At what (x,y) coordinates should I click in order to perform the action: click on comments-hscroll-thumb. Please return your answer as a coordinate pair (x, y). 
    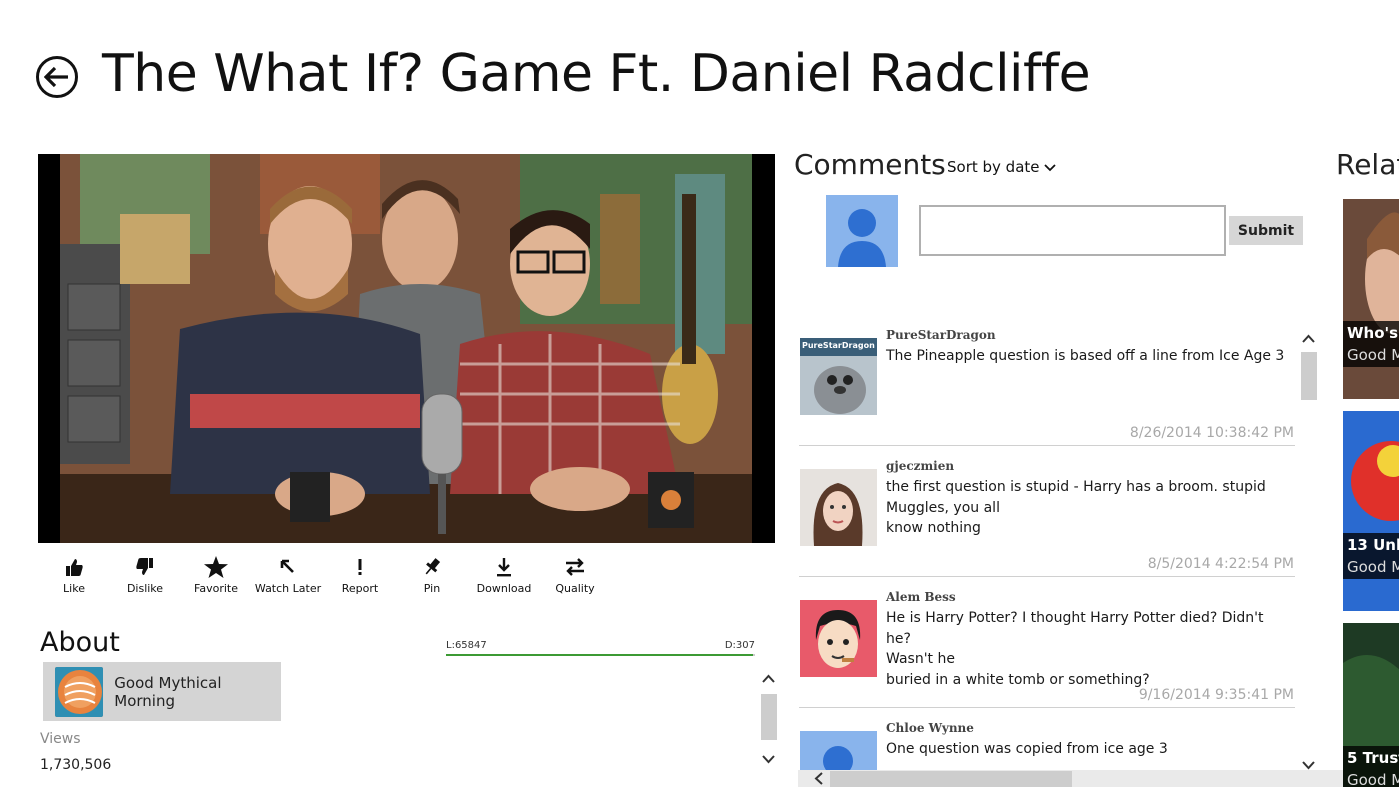
    Looking at the image, I should click on (951, 779).